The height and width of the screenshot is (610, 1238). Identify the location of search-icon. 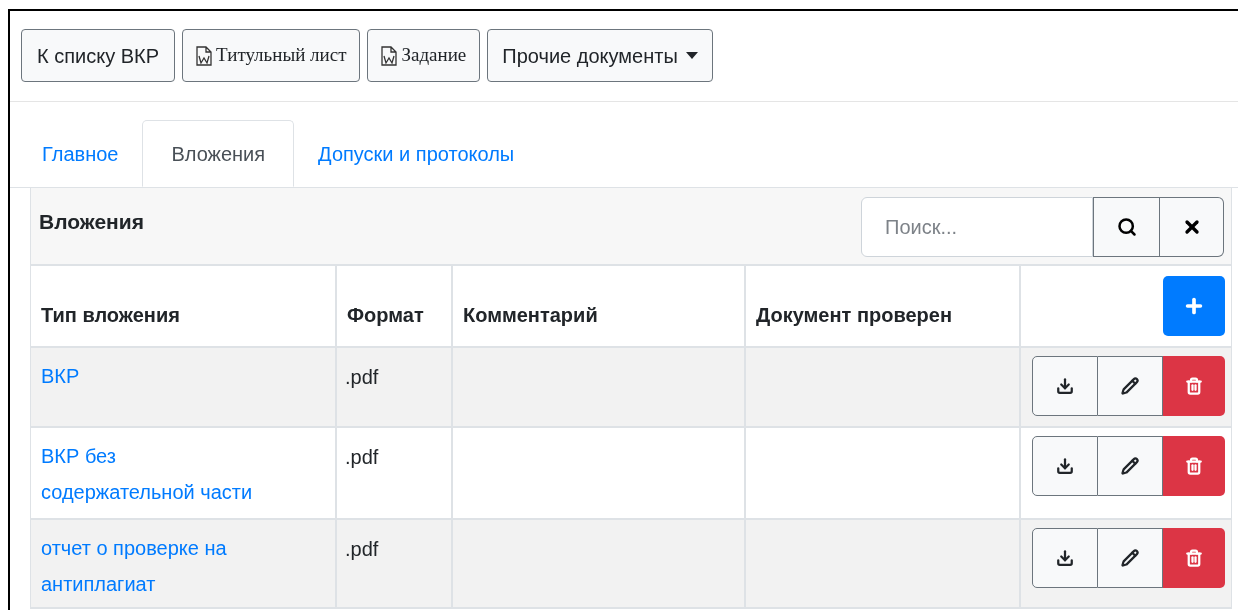
(1126, 227).